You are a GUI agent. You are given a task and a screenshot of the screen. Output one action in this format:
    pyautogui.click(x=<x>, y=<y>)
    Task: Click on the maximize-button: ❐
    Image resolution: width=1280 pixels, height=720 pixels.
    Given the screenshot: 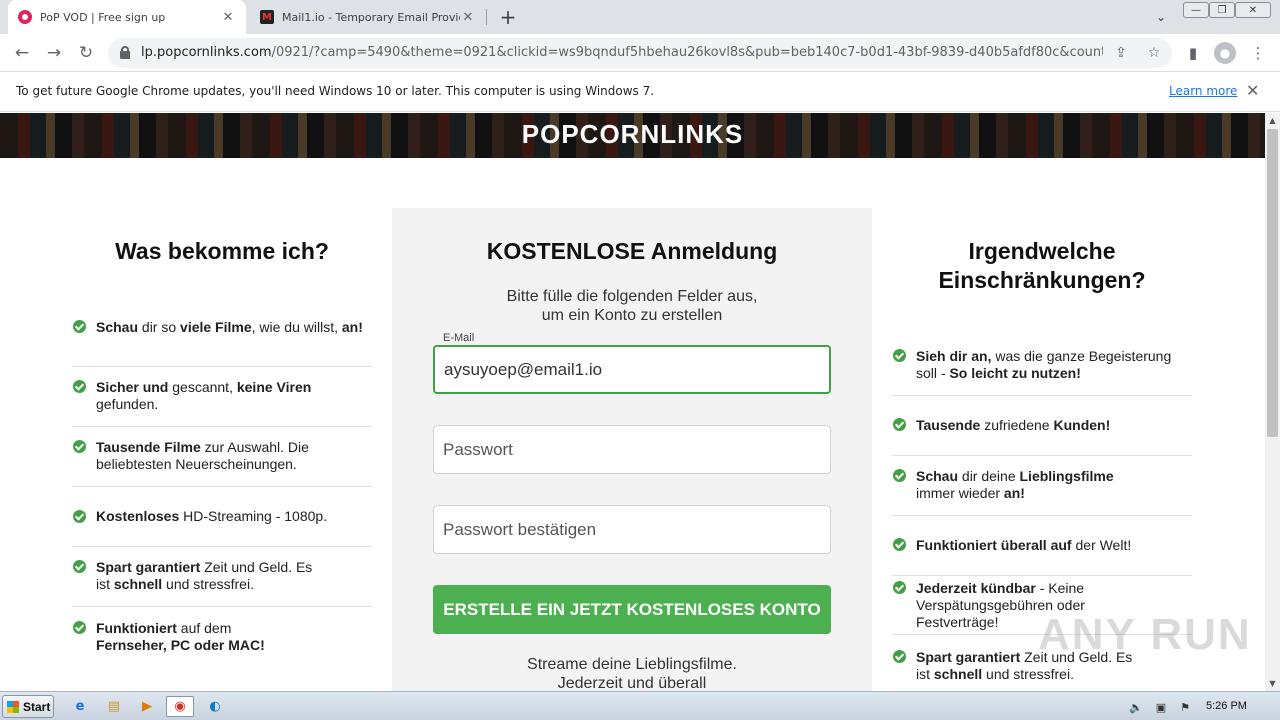 What is the action you would take?
    pyautogui.click(x=1222, y=10)
    